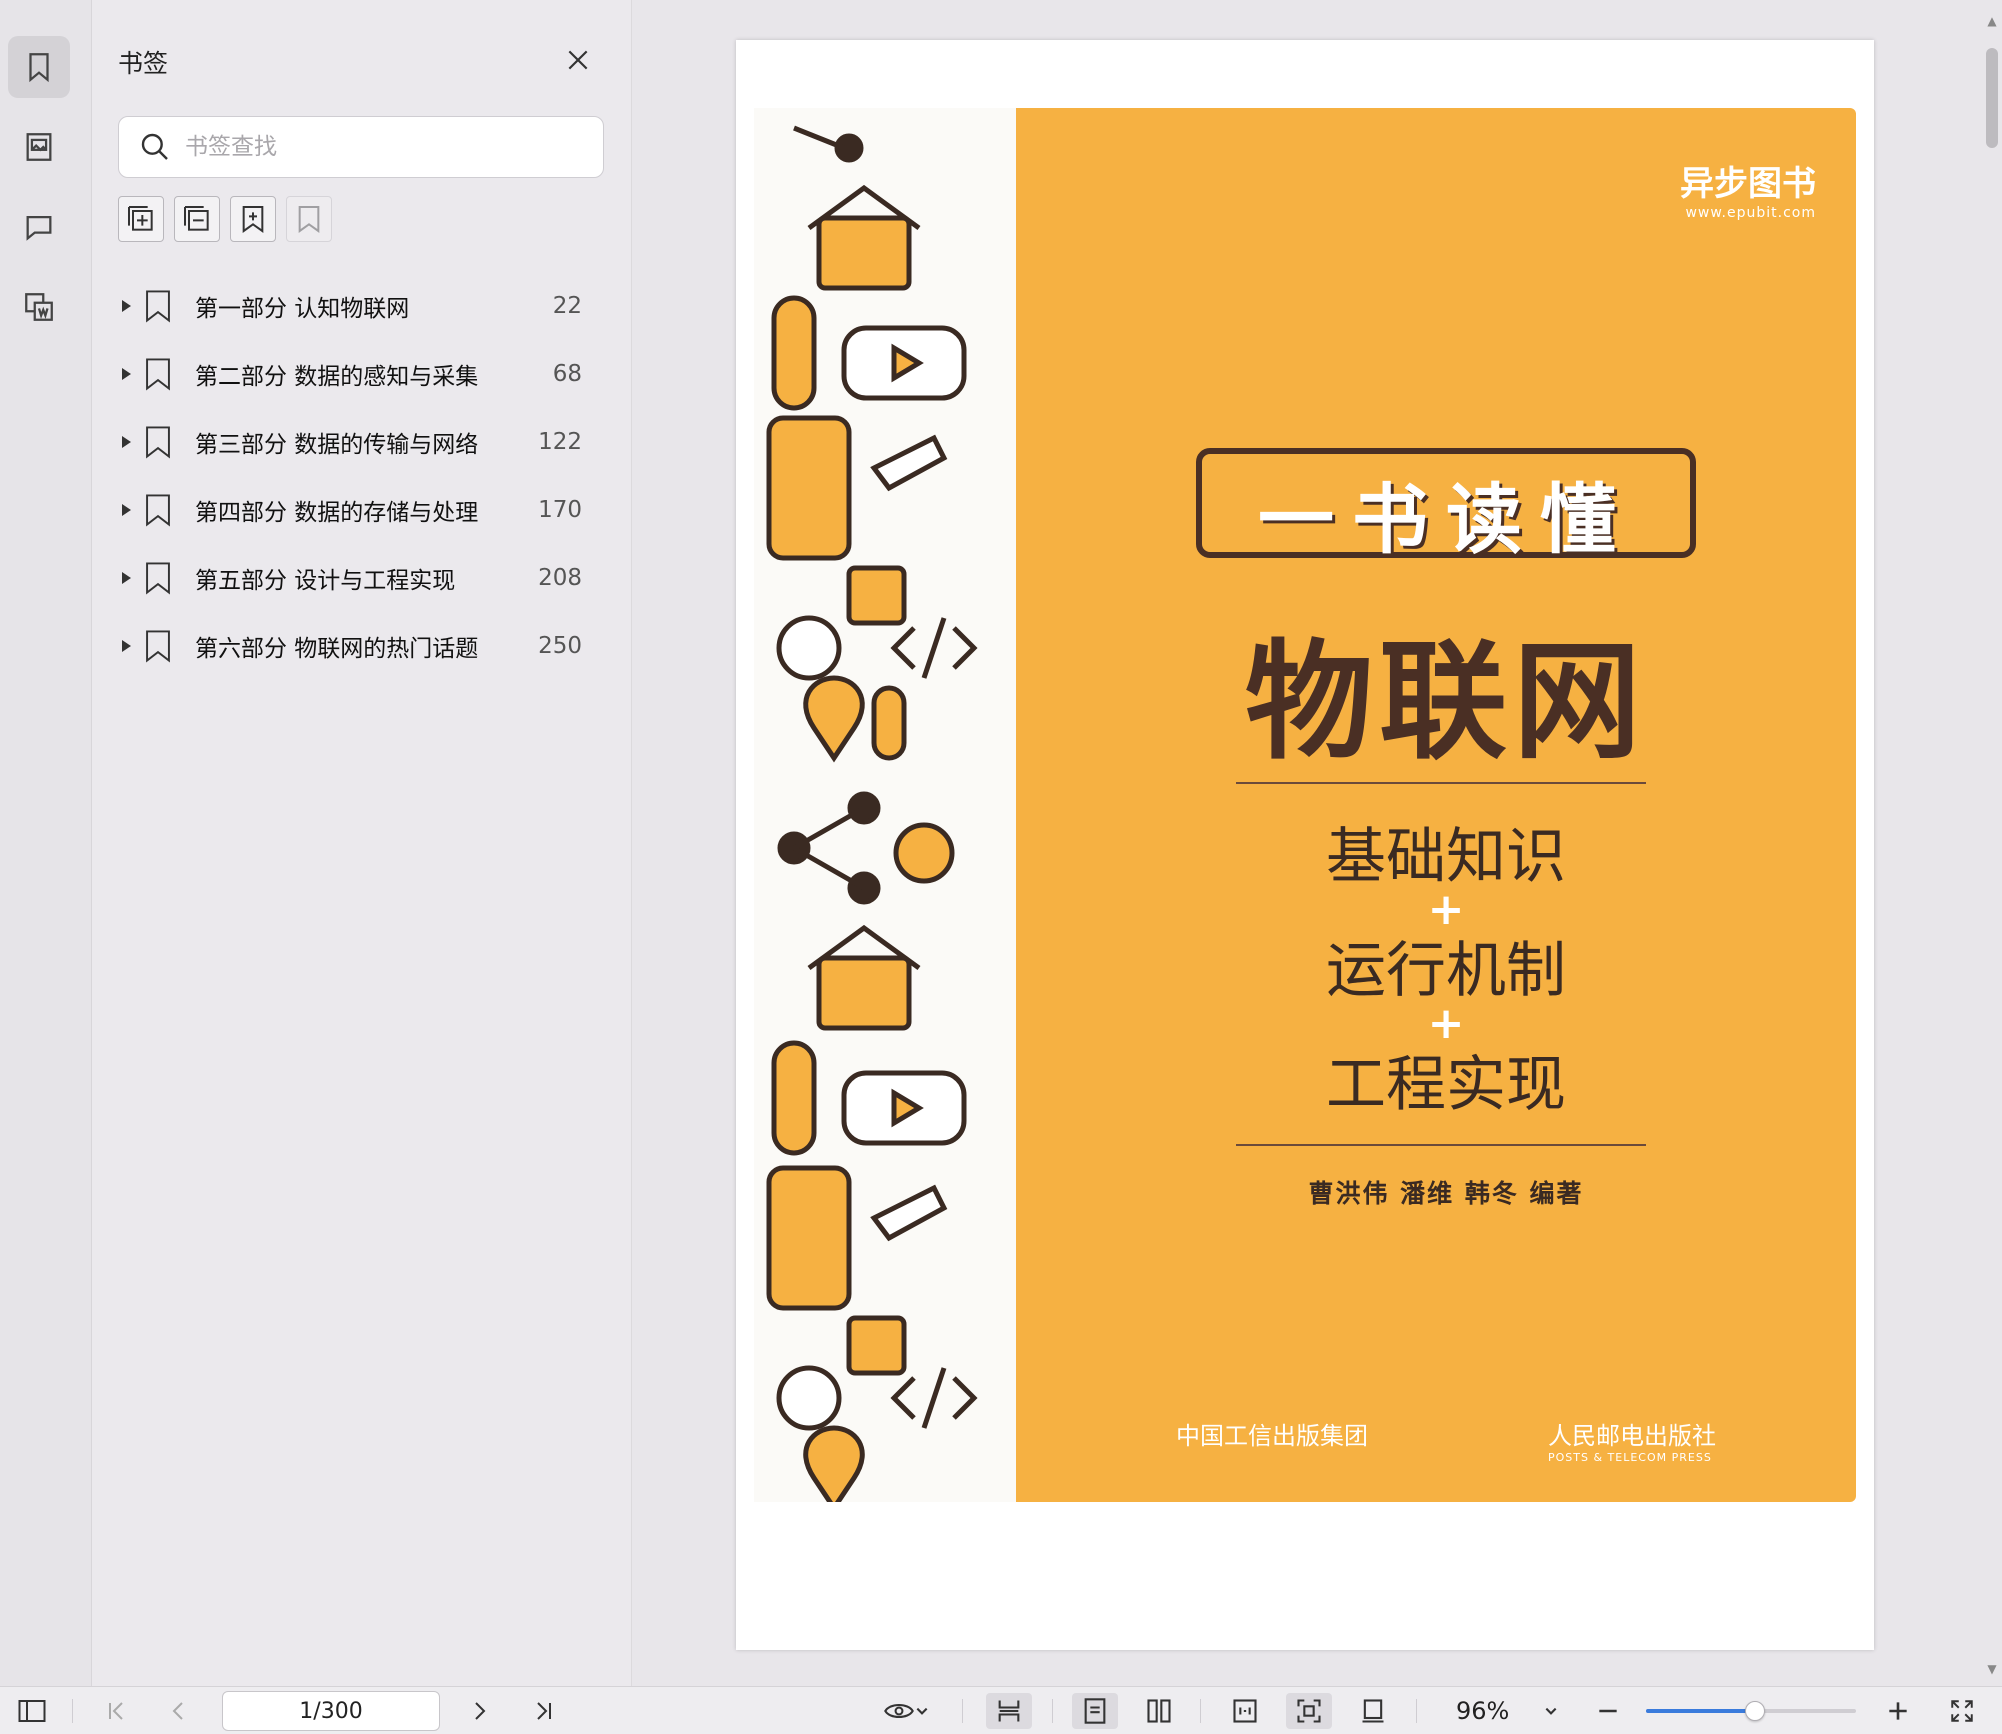 Image resolution: width=2002 pixels, height=1734 pixels. I want to click on expand-all-icon, so click(140, 218).